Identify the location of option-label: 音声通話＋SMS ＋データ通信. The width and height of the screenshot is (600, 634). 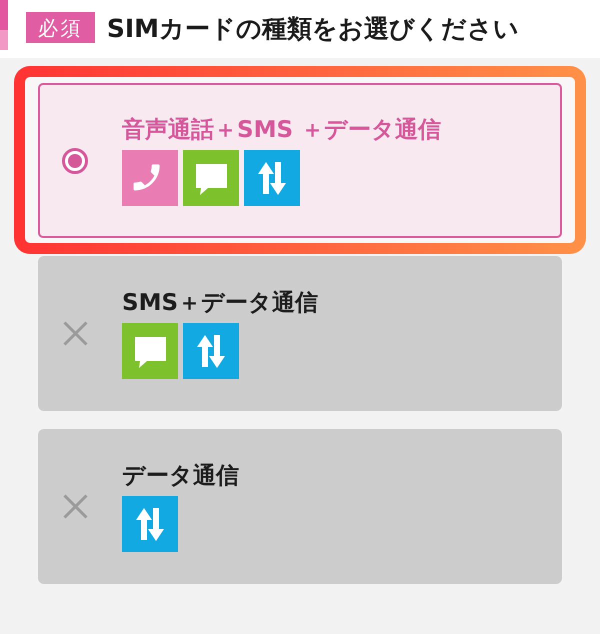
(282, 130).